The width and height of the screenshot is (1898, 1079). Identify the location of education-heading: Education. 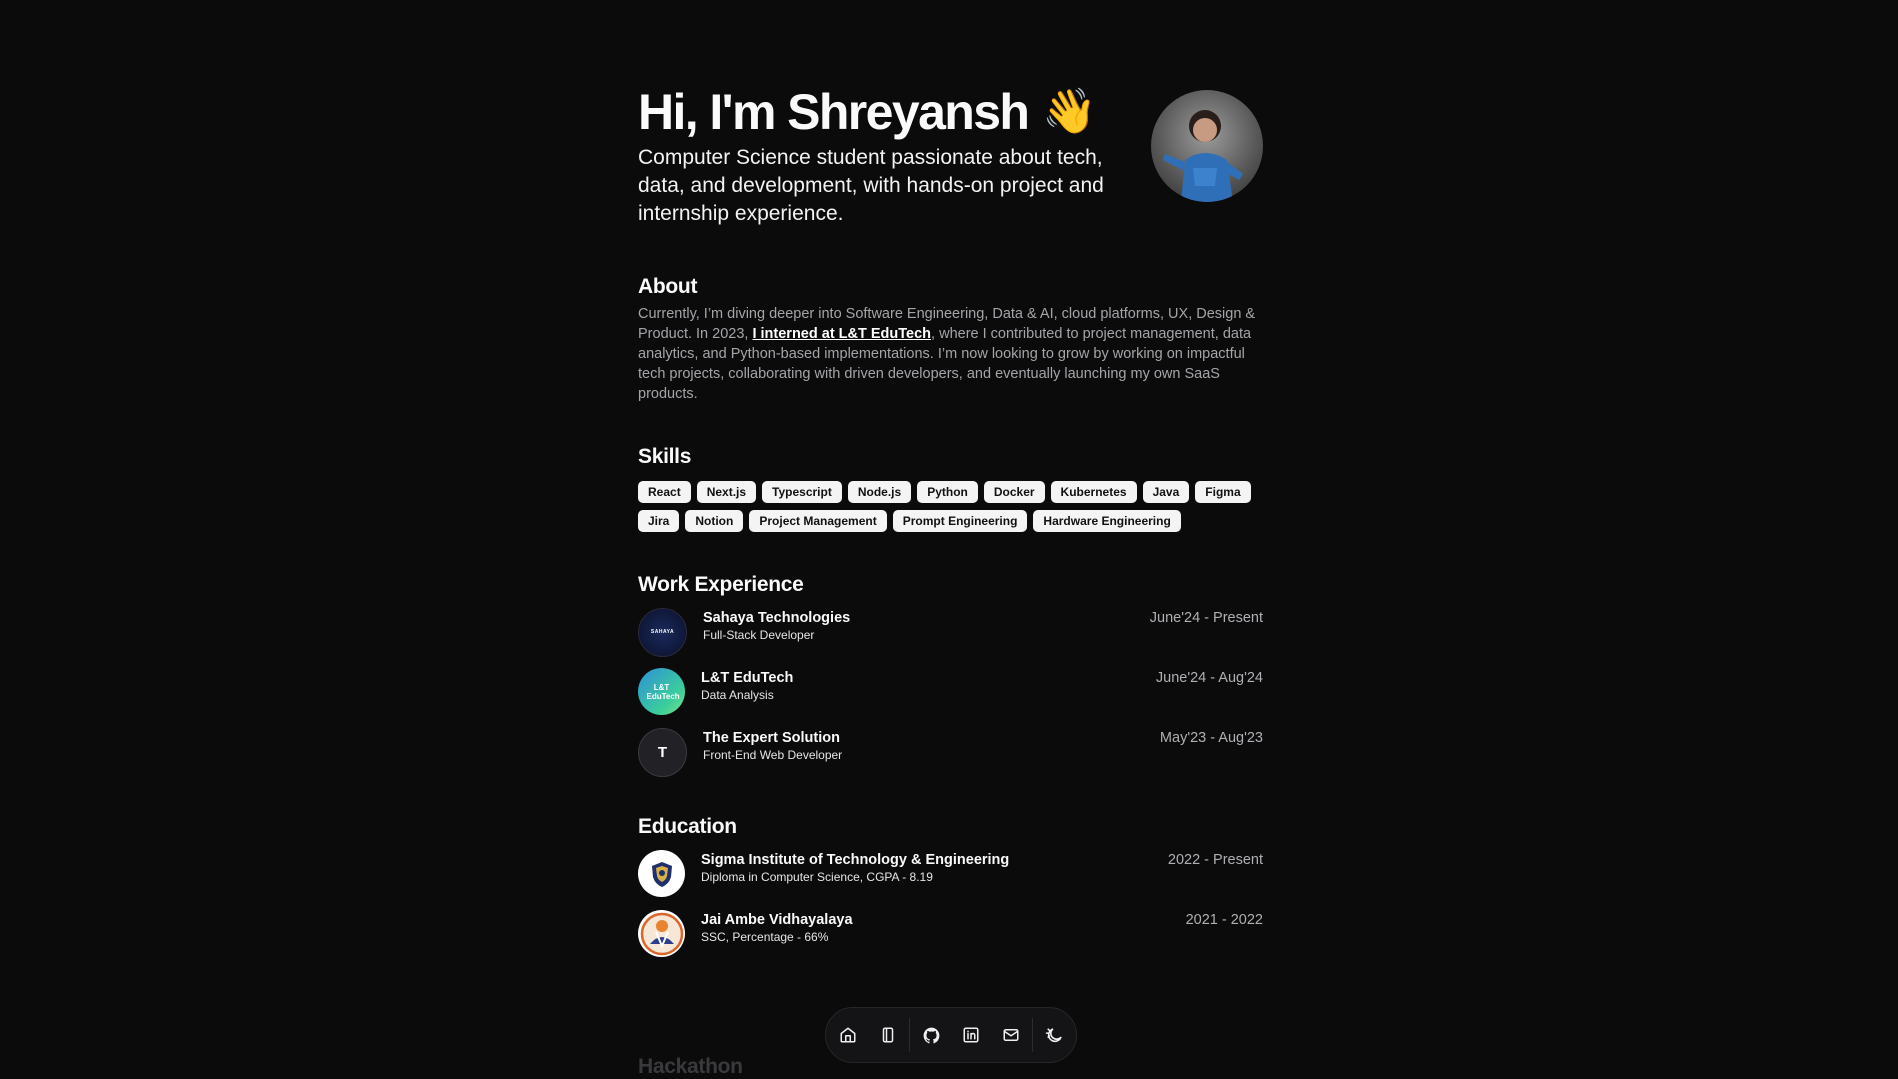
(687, 826).